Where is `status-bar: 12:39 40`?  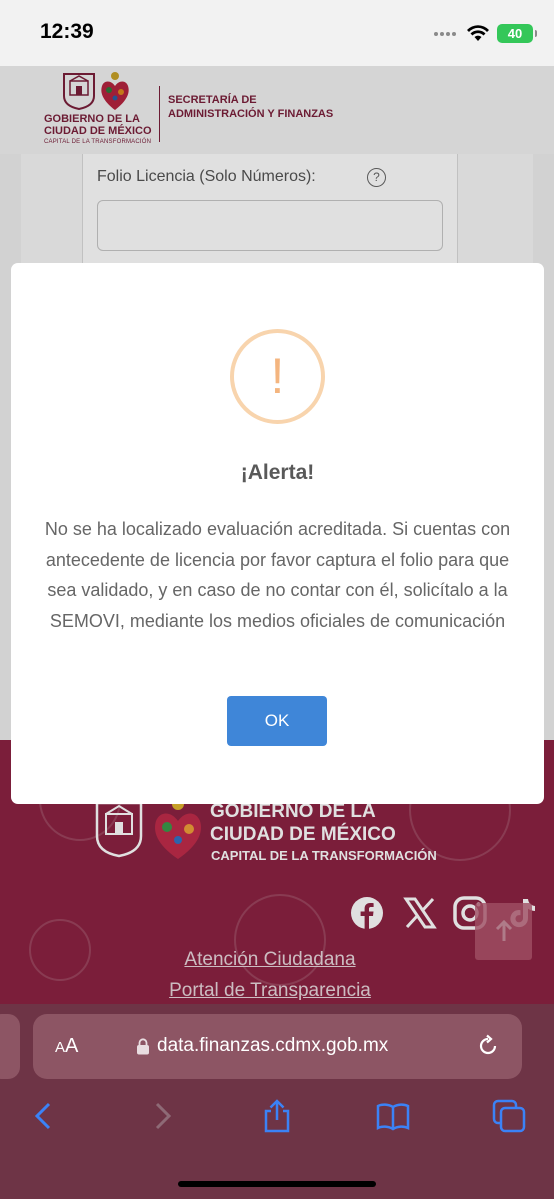
status-bar: 12:39 40 is located at coordinates (277, 33).